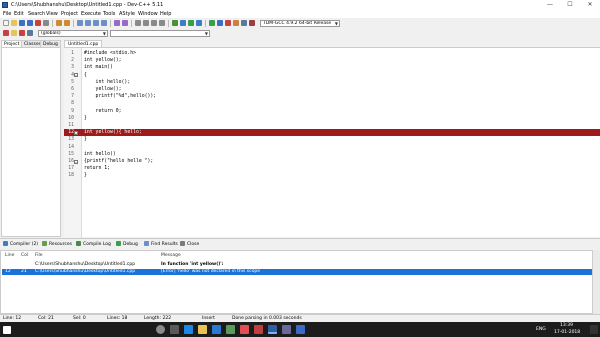 The image size is (600, 337). What do you see at coordinates (594, 329) in the screenshot?
I see `notification-icon` at bounding box center [594, 329].